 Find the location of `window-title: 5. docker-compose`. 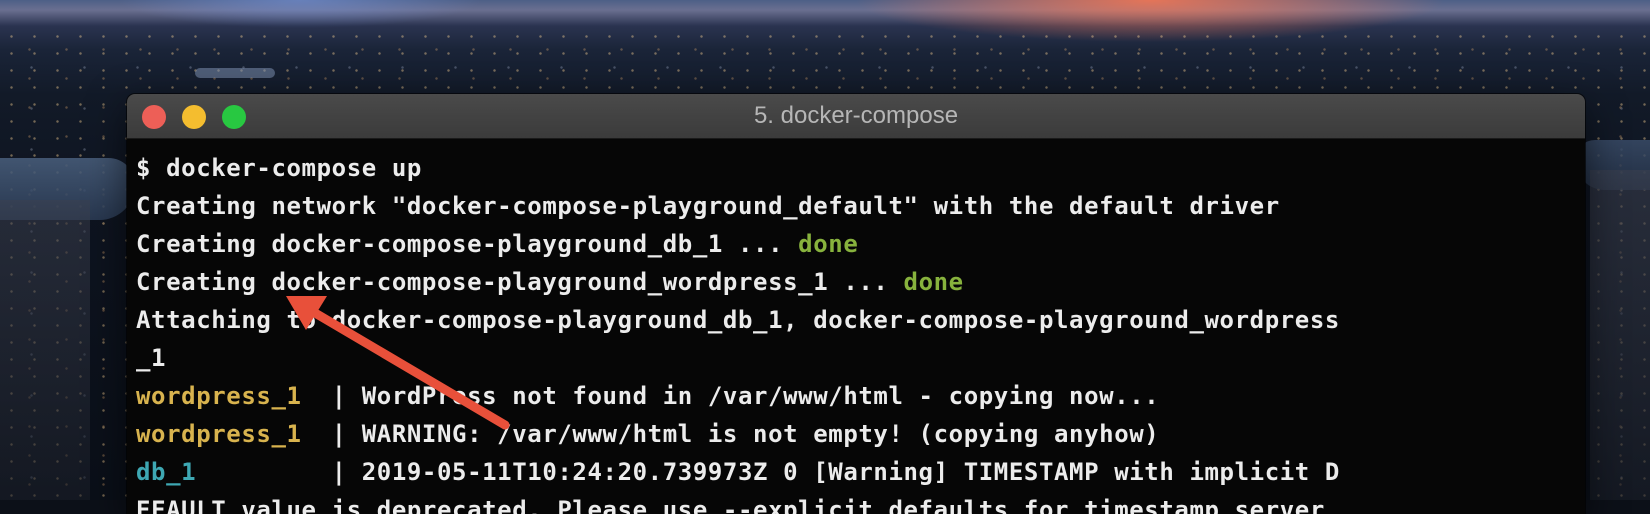

window-title: 5. docker-compose is located at coordinates (856, 115).